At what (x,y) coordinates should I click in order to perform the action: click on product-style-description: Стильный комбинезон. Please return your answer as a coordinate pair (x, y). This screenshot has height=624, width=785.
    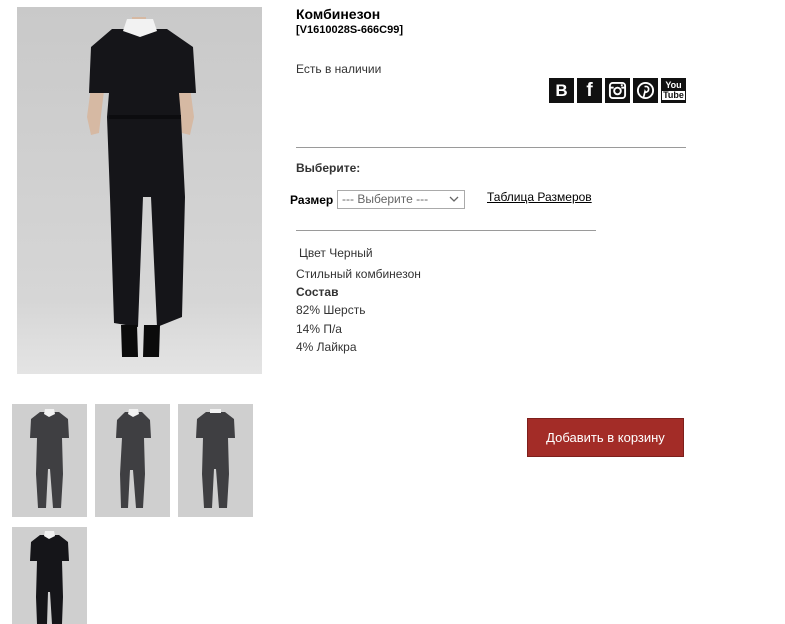
    Looking at the image, I should click on (358, 274).